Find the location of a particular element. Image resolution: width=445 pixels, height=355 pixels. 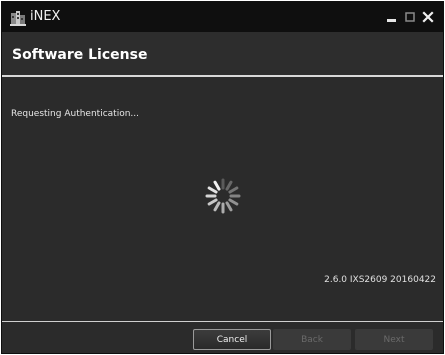

minimize-icon is located at coordinates (392, 17).